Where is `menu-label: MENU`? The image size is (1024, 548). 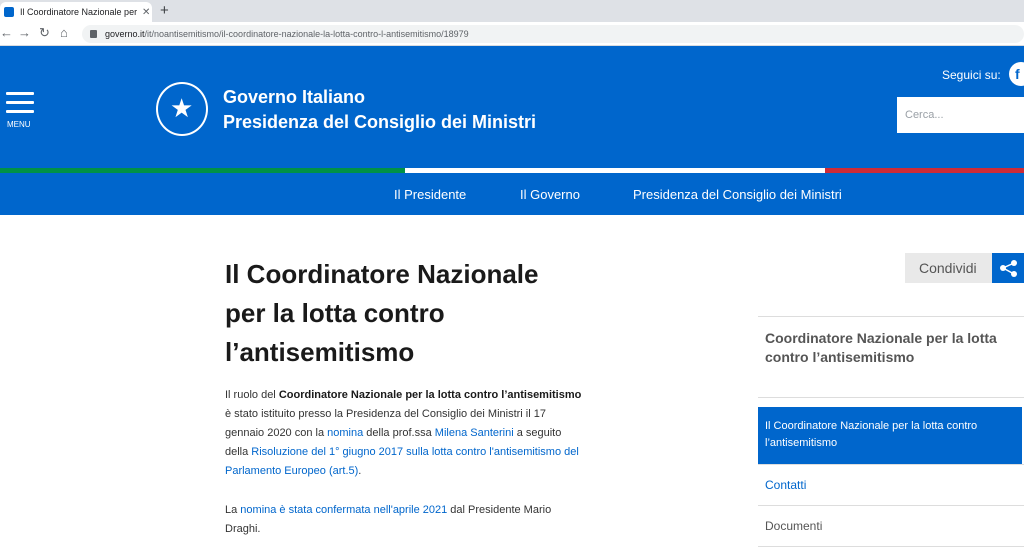 menu-label: MENU is located at coordinates (19, 124).